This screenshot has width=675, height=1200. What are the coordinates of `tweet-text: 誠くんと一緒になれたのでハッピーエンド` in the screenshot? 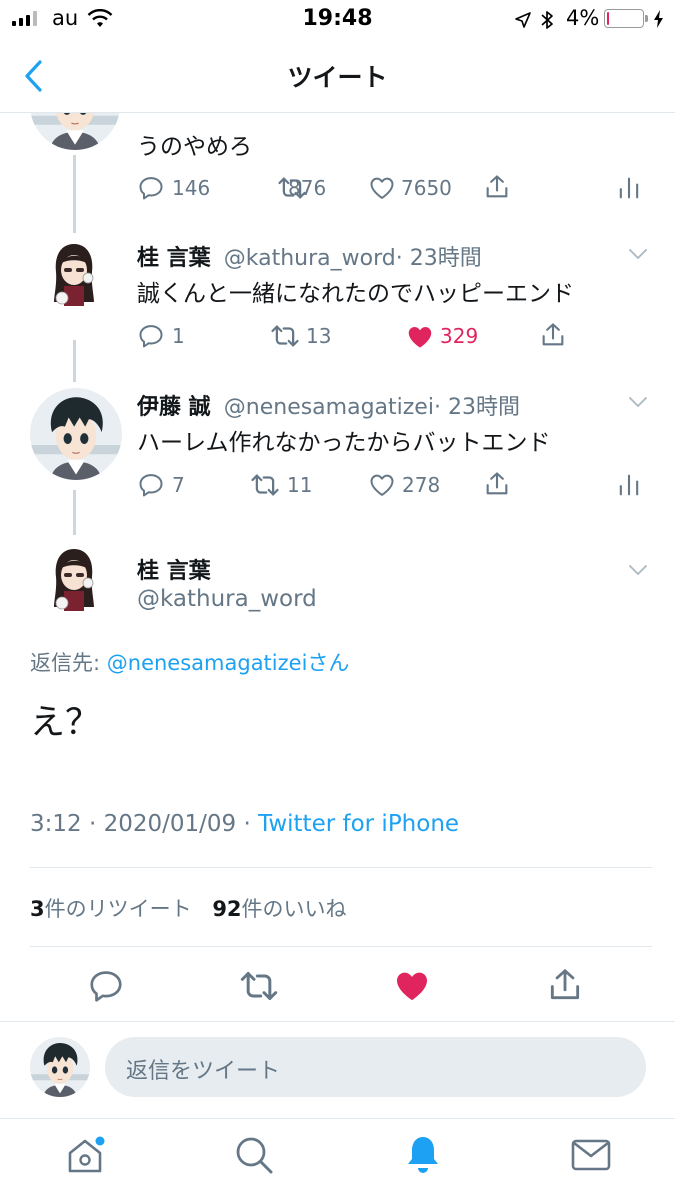 It's located at (355, 294).